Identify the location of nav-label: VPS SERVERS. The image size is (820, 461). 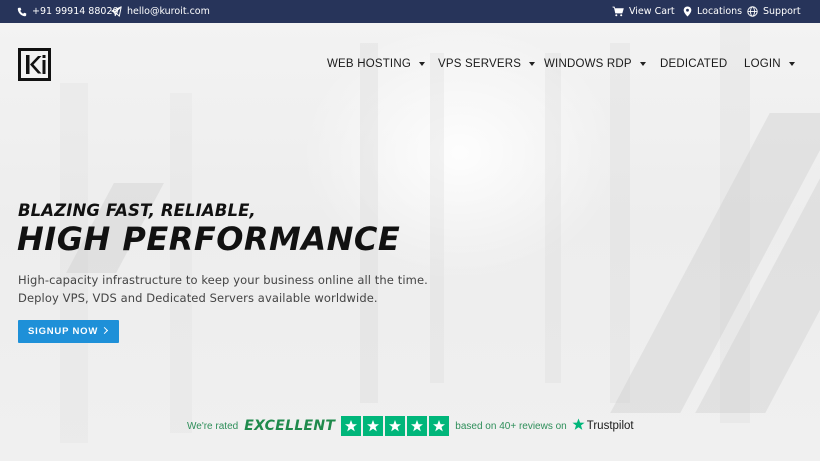
(480, 64).